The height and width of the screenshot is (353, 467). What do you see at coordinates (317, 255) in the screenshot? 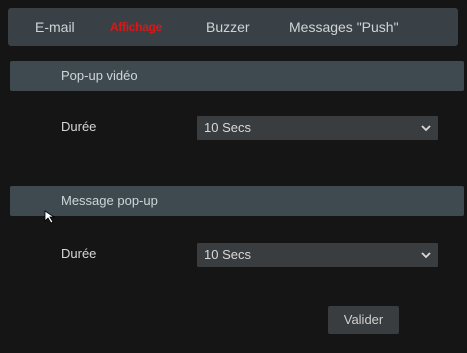
I see `message-popup-duration-select: 10 Secs` at bounding box center [317, 255].